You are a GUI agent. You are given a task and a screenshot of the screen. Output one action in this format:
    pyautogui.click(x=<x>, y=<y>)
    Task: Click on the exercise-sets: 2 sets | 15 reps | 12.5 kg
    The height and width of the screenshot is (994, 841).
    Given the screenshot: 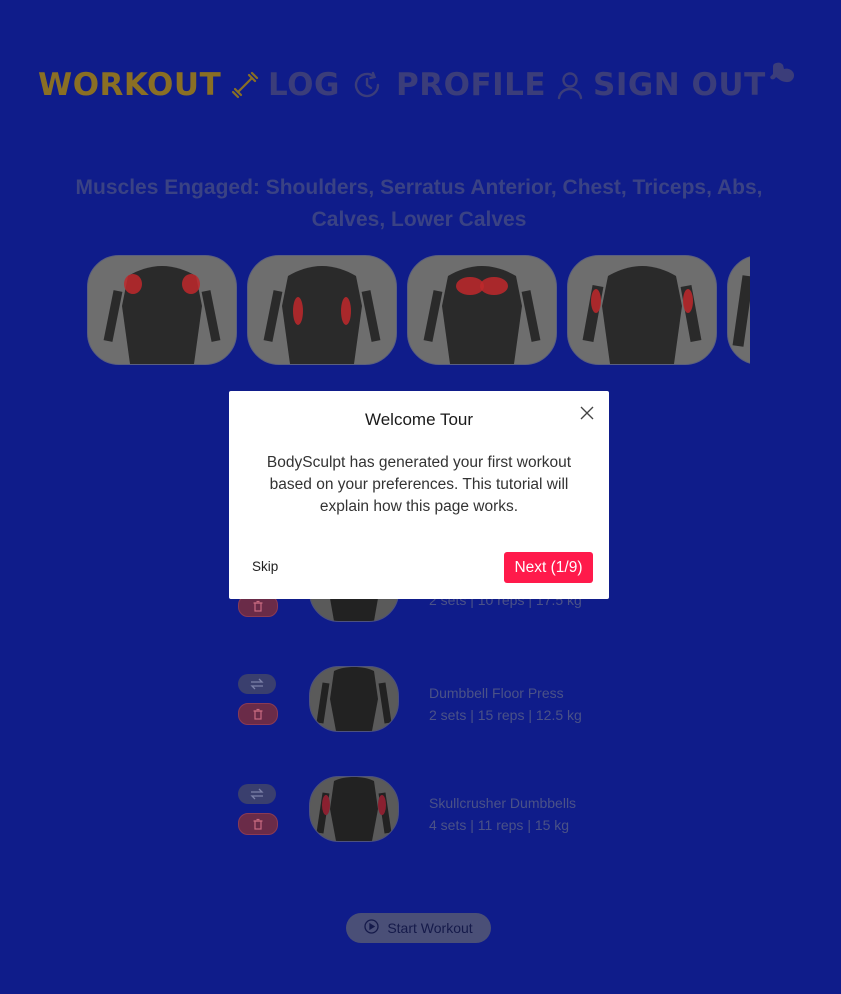 What is the action you would take?
    pyautogui.click(x=505, y=715)
    